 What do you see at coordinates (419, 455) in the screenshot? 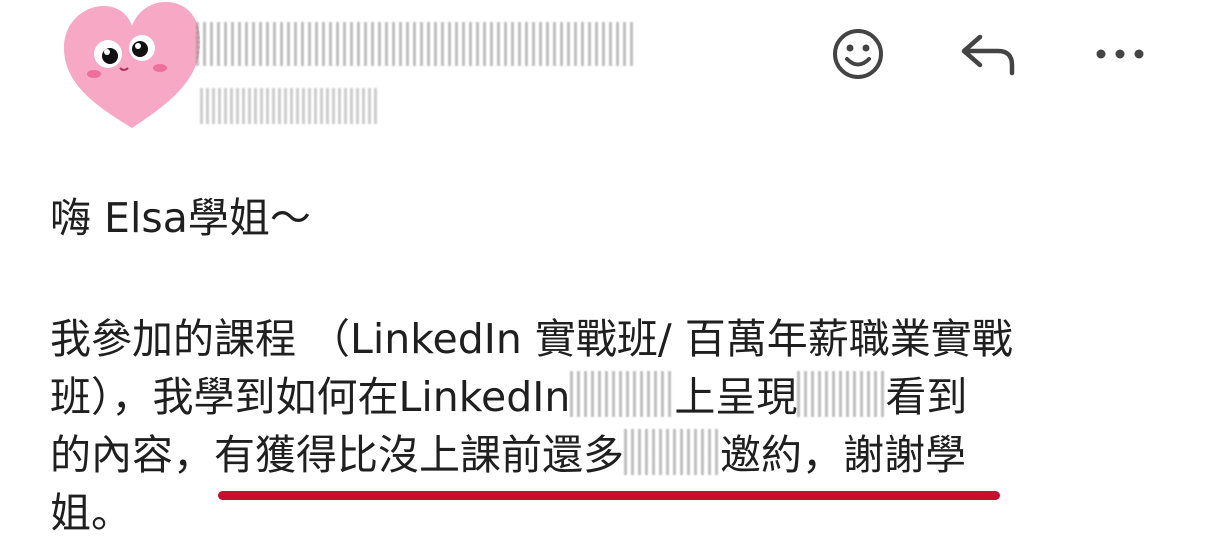
I see `body-line-3-text-b: 有獲得比沒上課前還多` at bounding box center [419, 455].